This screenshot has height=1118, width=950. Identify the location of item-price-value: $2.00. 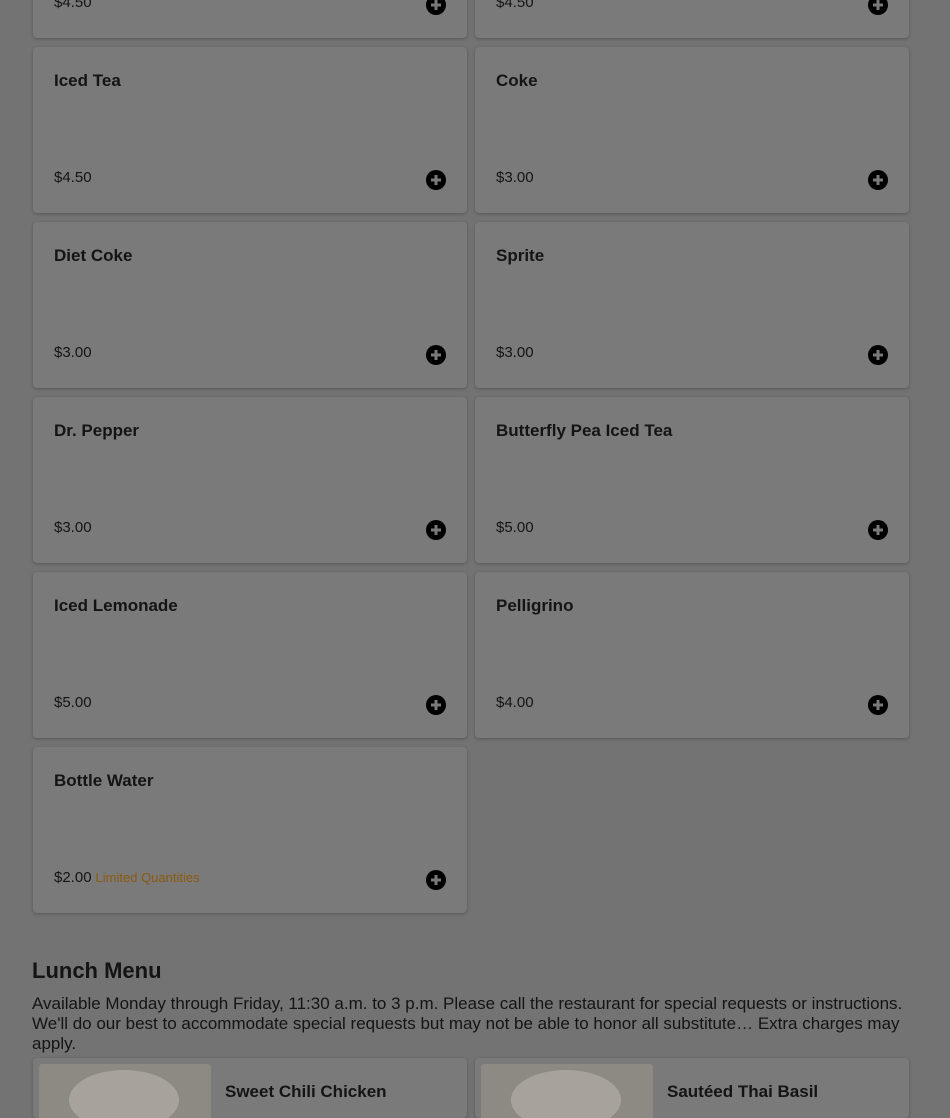
(73, 877).